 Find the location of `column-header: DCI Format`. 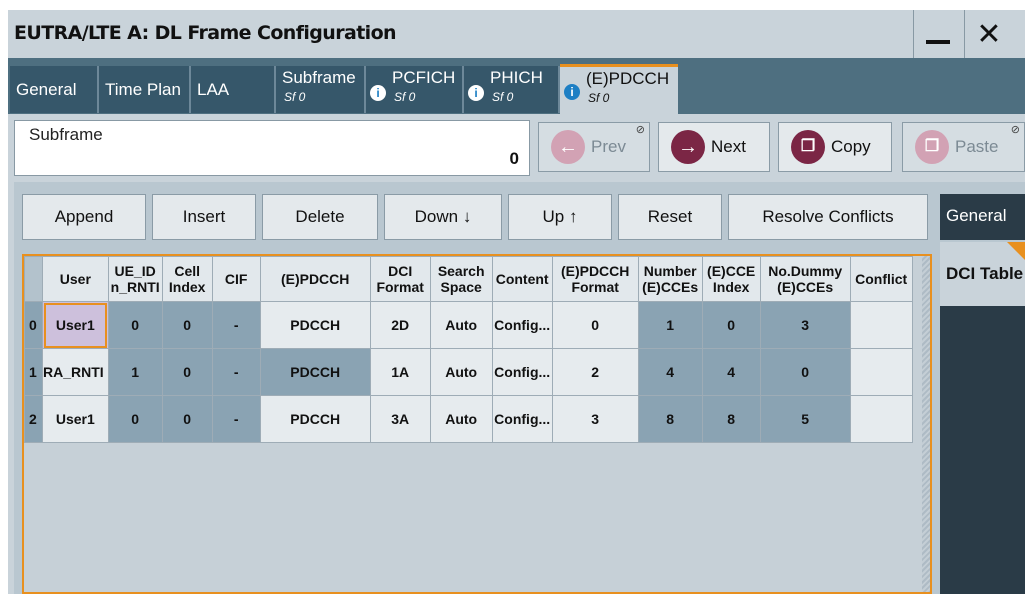

column-header: DCI Format is located at coordinates (400, 279).